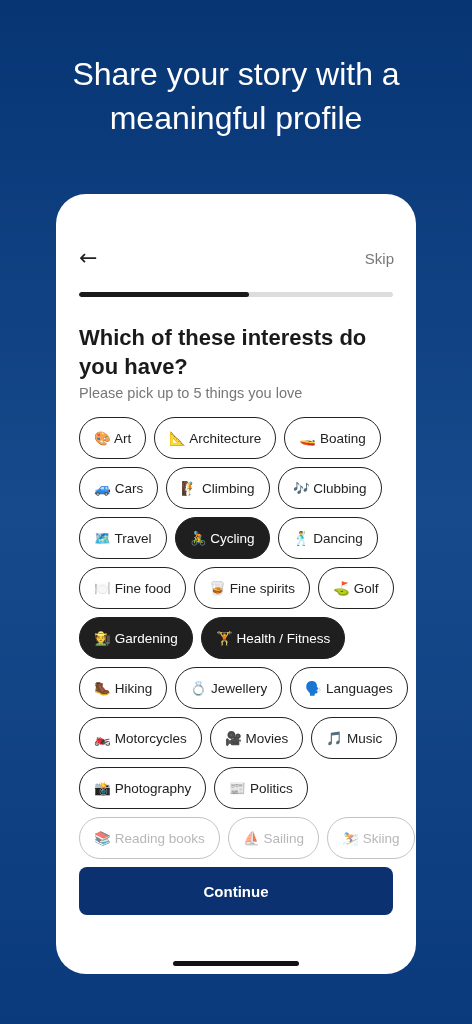 The height and width of the screenshot is (1024, 472). Describe the element at coordinates (119, 488) in the screenshot. I see `interest-chip: 🚙 Cars` at that location.